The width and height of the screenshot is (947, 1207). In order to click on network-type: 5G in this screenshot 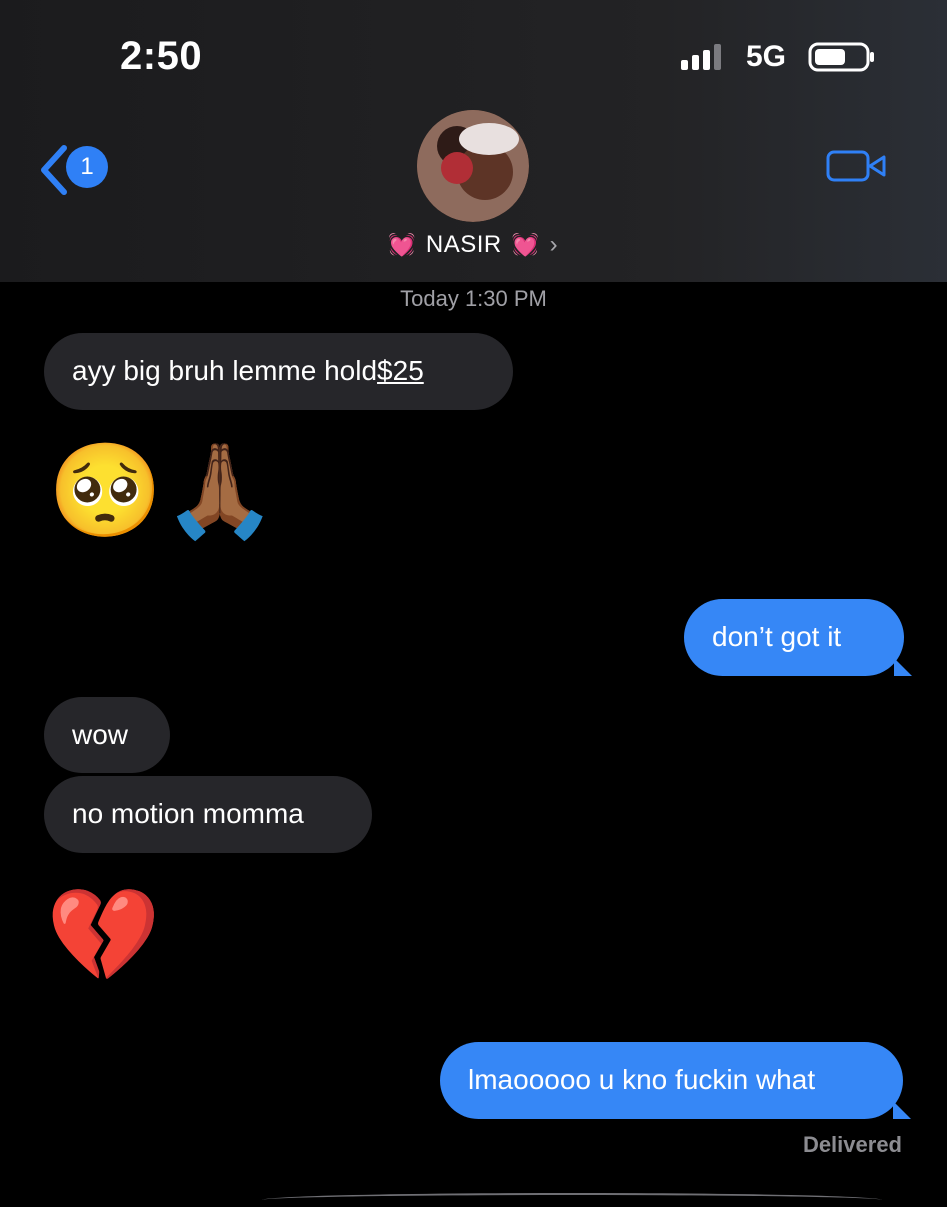, I will do `click(766, 56)`.